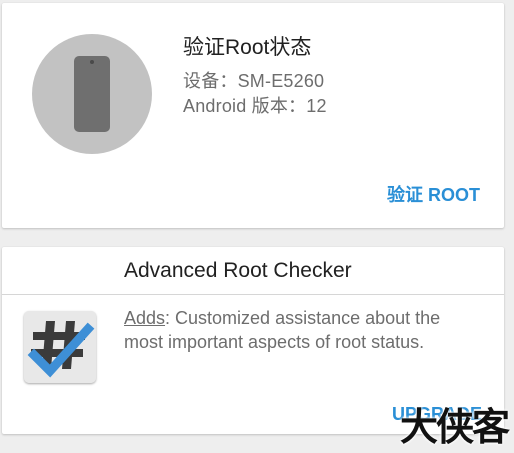 The image size is (514, 453). I want to click on watermark: 大侠客, so click(454, 427).